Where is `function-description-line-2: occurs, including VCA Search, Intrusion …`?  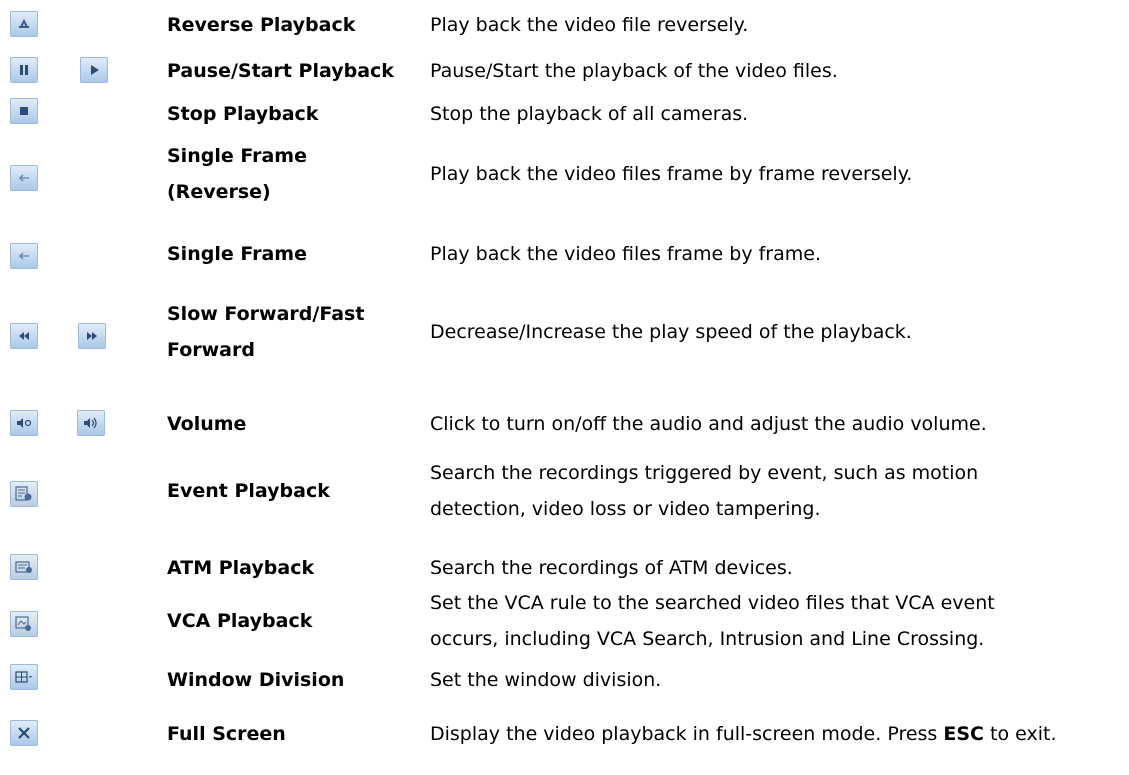 function-description-line-2: occurs, including VCA Search, Intrusion … is located at coordinates (707, 639).